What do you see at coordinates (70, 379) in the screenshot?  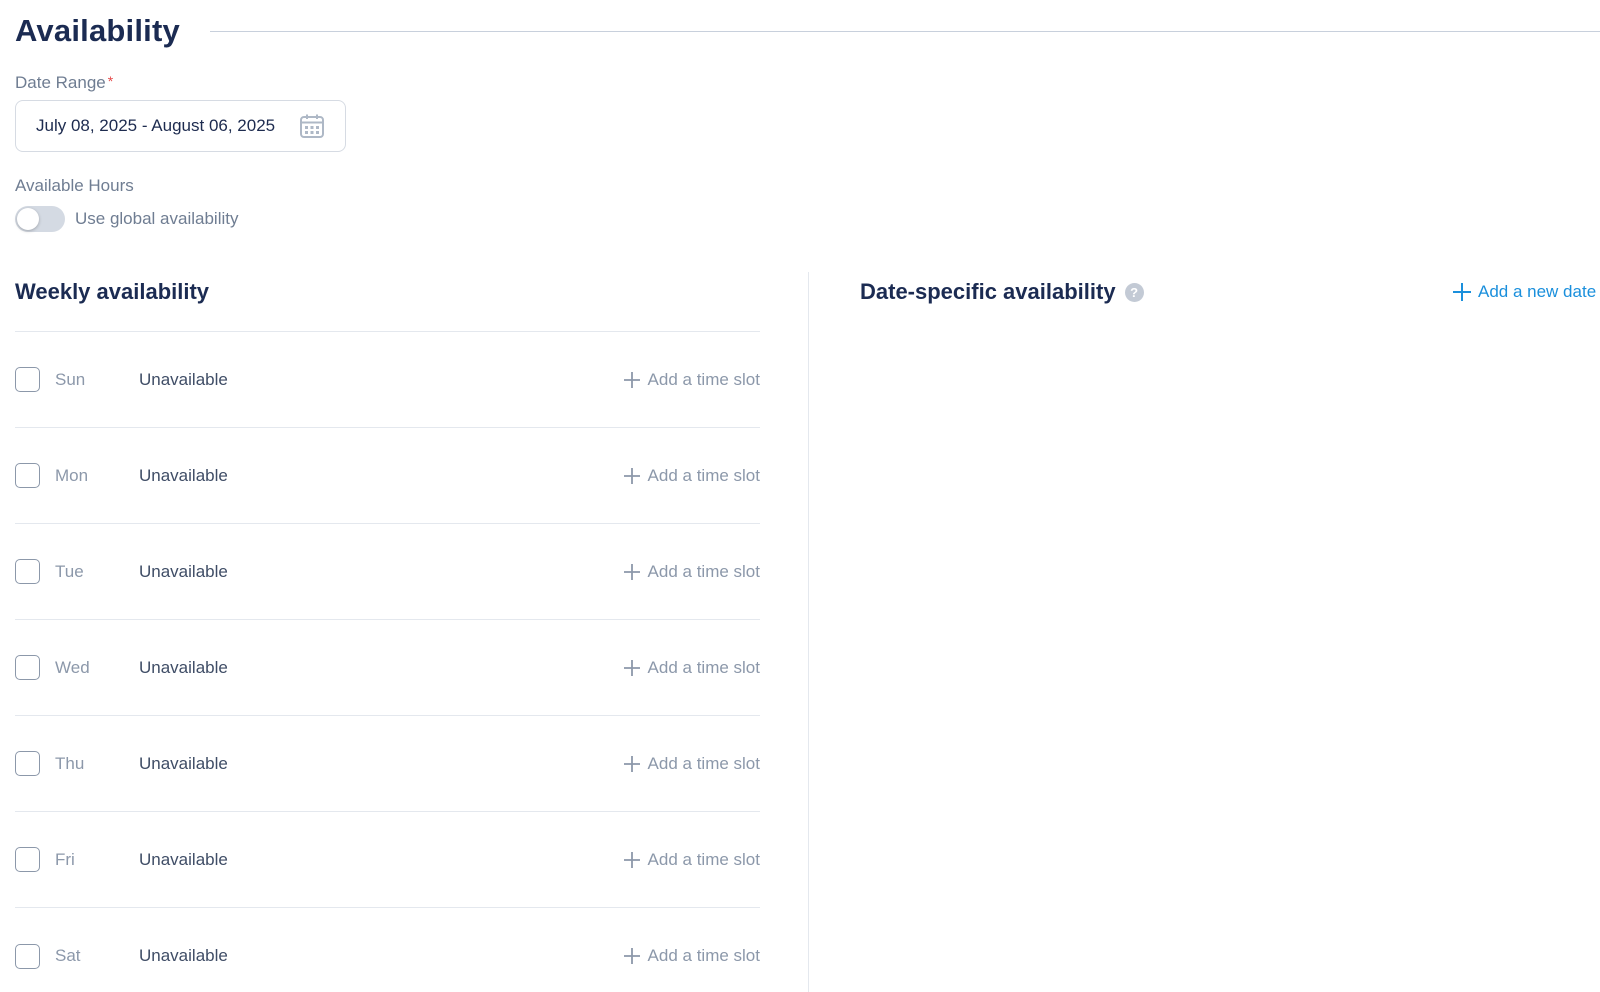 I see `day-name: Sun` at bounding box center [70, 379].